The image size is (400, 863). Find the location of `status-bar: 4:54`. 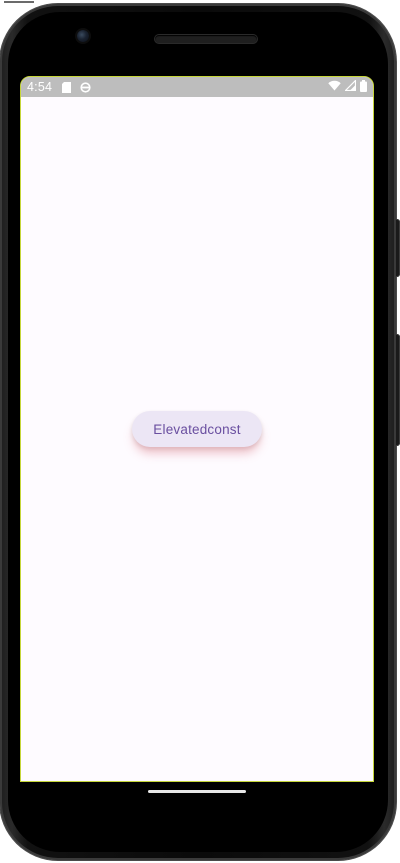

status-bar: 4:54 is located at coordinates (197, 87).